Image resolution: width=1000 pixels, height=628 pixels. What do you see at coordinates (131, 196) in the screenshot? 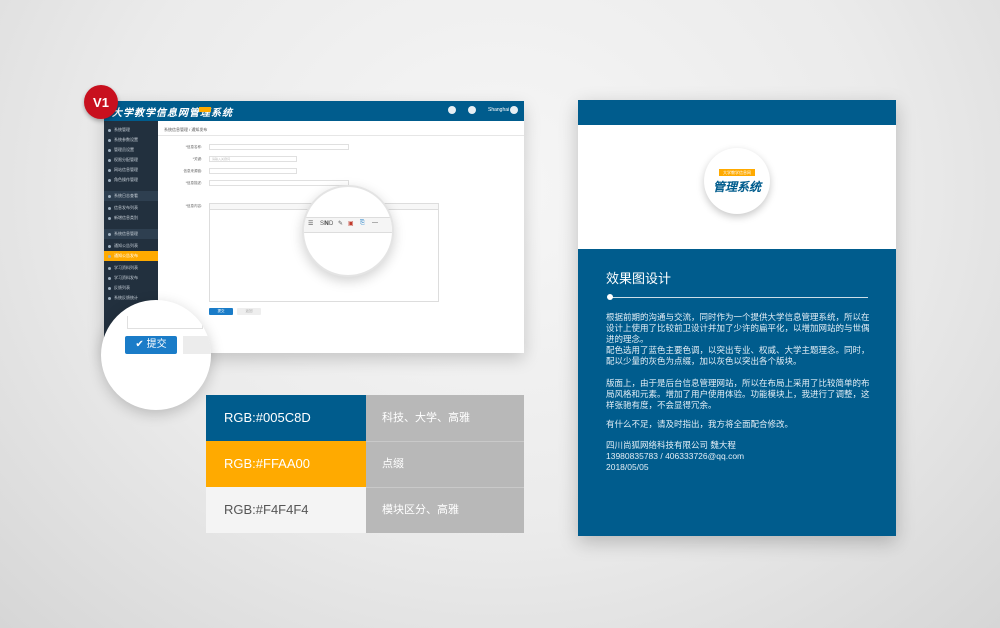
I see `sidebar-group: 系统日志查看` at bounding box center [131, 196].